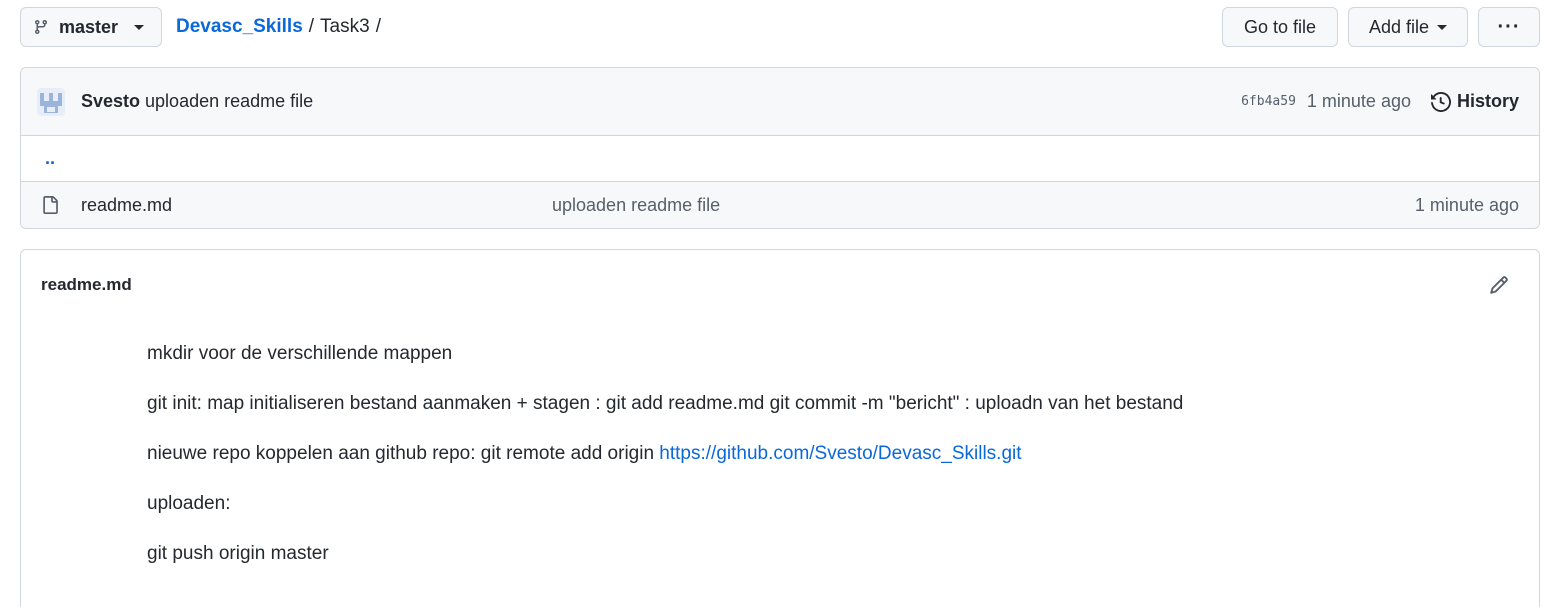  Describe the element at coordinates (86, 284) in the screenshot. I see `readme-title: readme.md` at that location.